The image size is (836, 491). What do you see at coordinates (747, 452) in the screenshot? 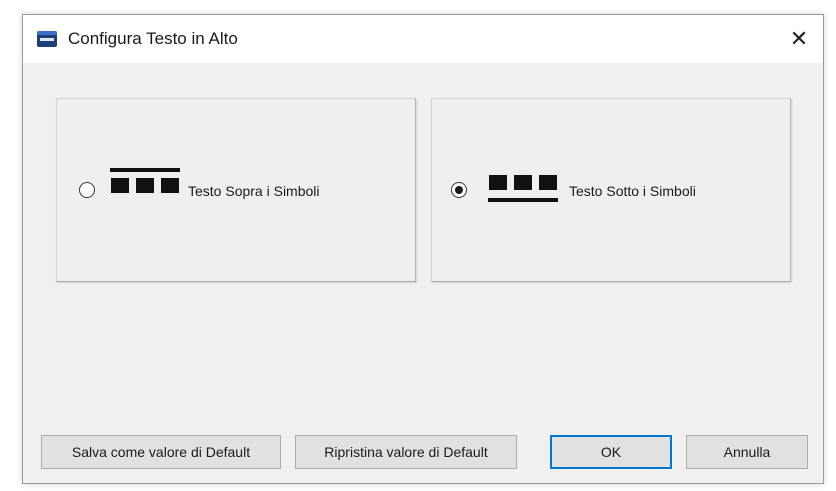
I see `cancel-button: Annulla` at bounding box center [747, 452].